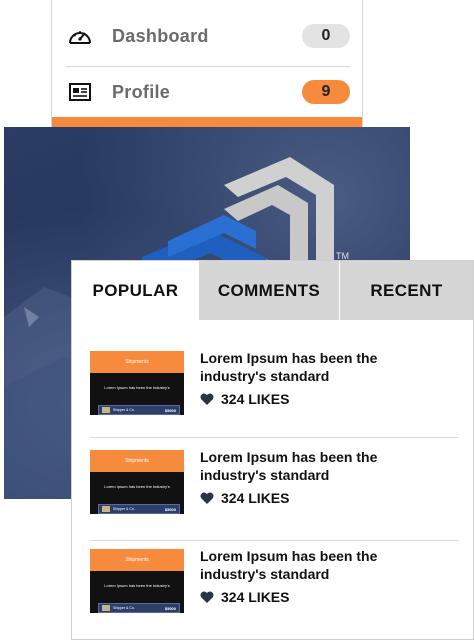  I want to click on dashboard-count-badge: 0, so click(326, 36).